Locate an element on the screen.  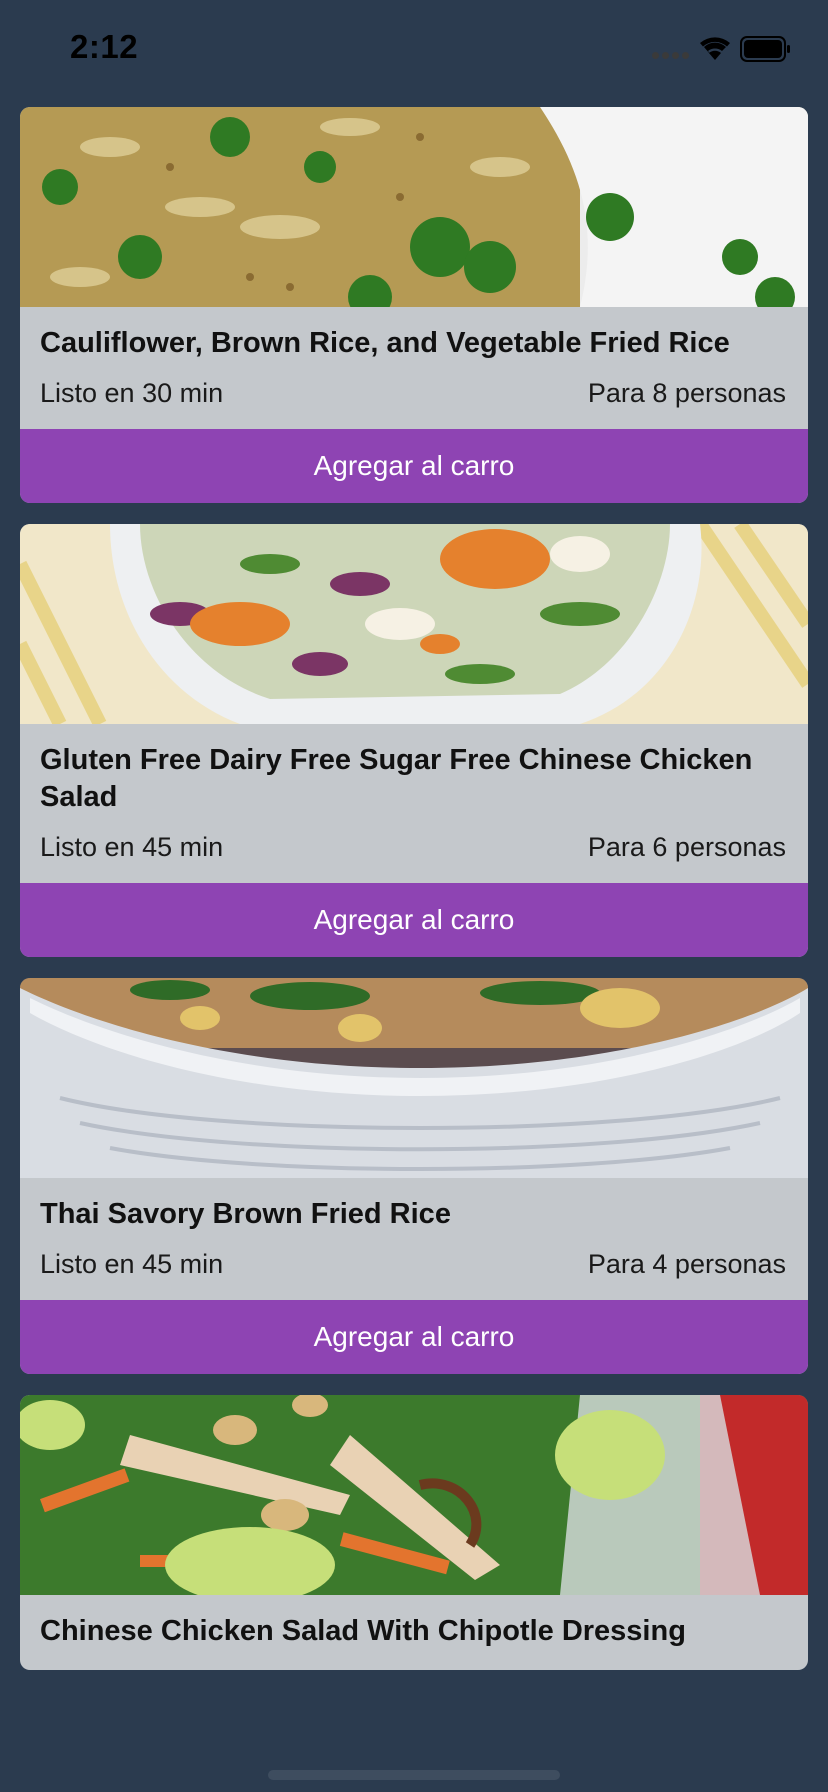
servings: Para 6 personas is located at coordinates (686, 847).